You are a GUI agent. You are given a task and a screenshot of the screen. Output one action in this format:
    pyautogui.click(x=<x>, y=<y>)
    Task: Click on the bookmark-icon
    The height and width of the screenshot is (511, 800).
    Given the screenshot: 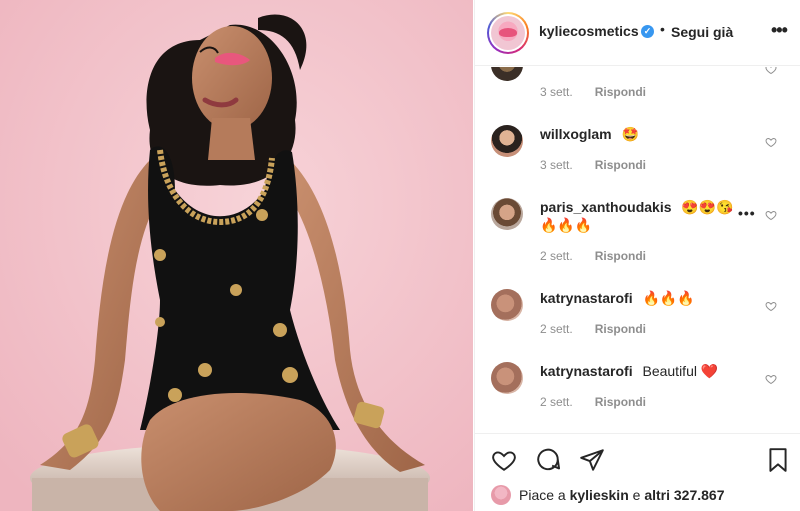 What is the action you would take?
    pyautogui.click(x=778, y=460)
    